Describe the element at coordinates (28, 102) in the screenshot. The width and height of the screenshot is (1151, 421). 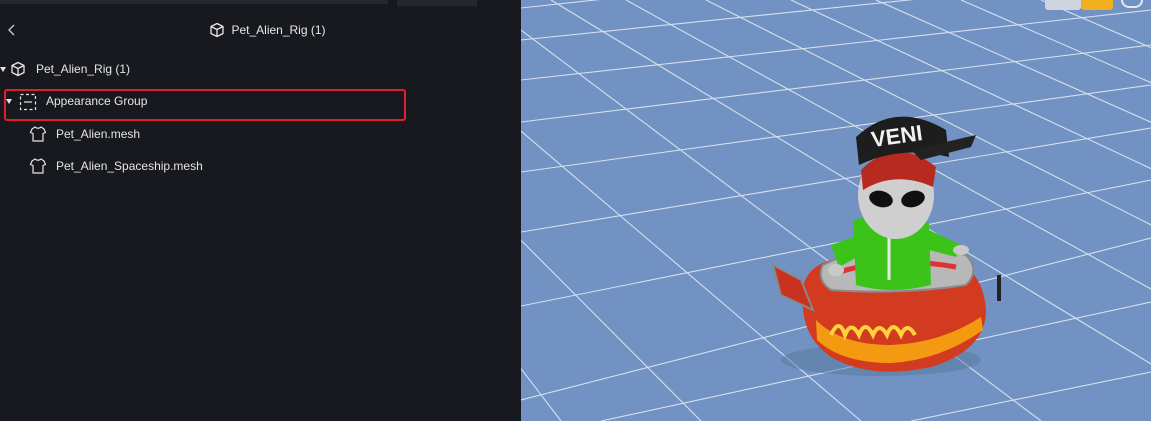
I see `group-dashed-icon` at that location.